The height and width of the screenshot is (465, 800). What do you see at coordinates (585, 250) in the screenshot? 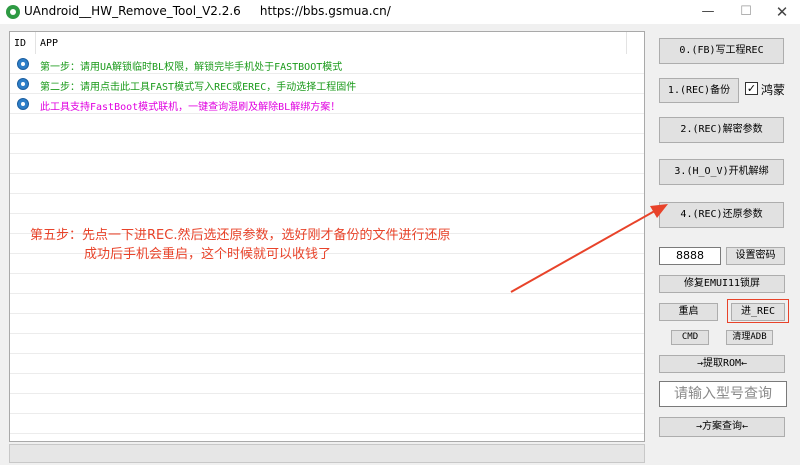
I see `arrow-shaft` at bounding box center [585, 250].